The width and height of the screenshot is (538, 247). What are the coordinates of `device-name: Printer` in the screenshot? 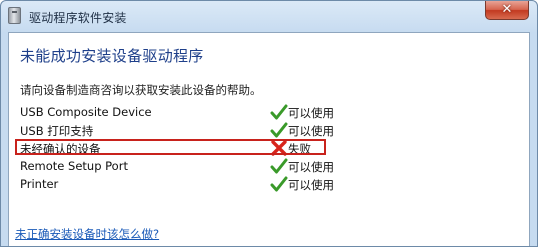 It's located at (39, 184).